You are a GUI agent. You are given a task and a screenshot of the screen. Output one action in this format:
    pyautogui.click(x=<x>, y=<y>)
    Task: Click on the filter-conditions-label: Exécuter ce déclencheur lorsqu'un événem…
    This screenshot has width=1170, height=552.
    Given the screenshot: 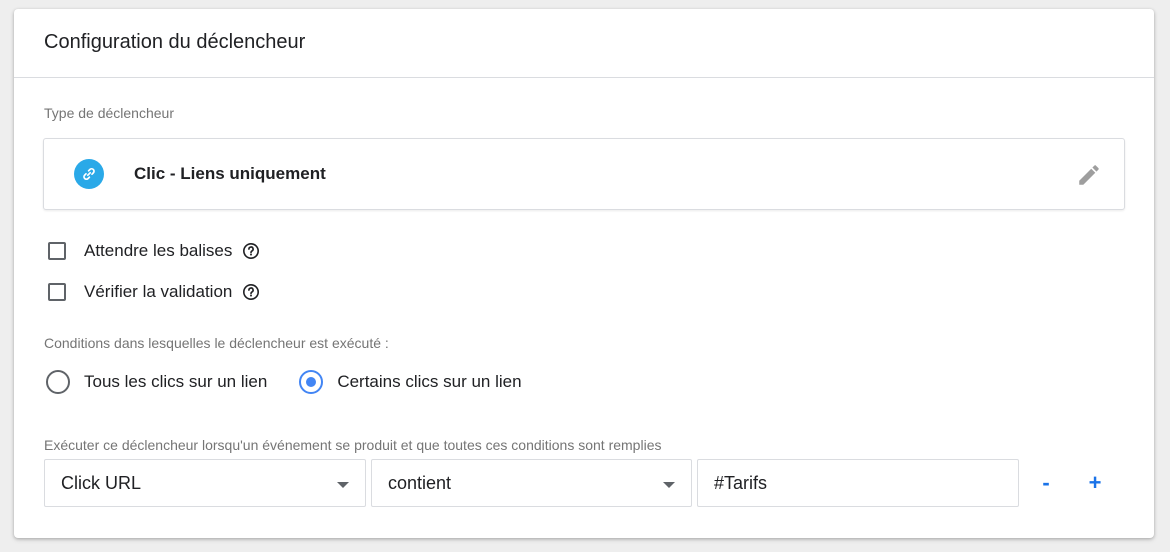 What is the action you would take?
    pyautogui.click(x=353, y=445)
    